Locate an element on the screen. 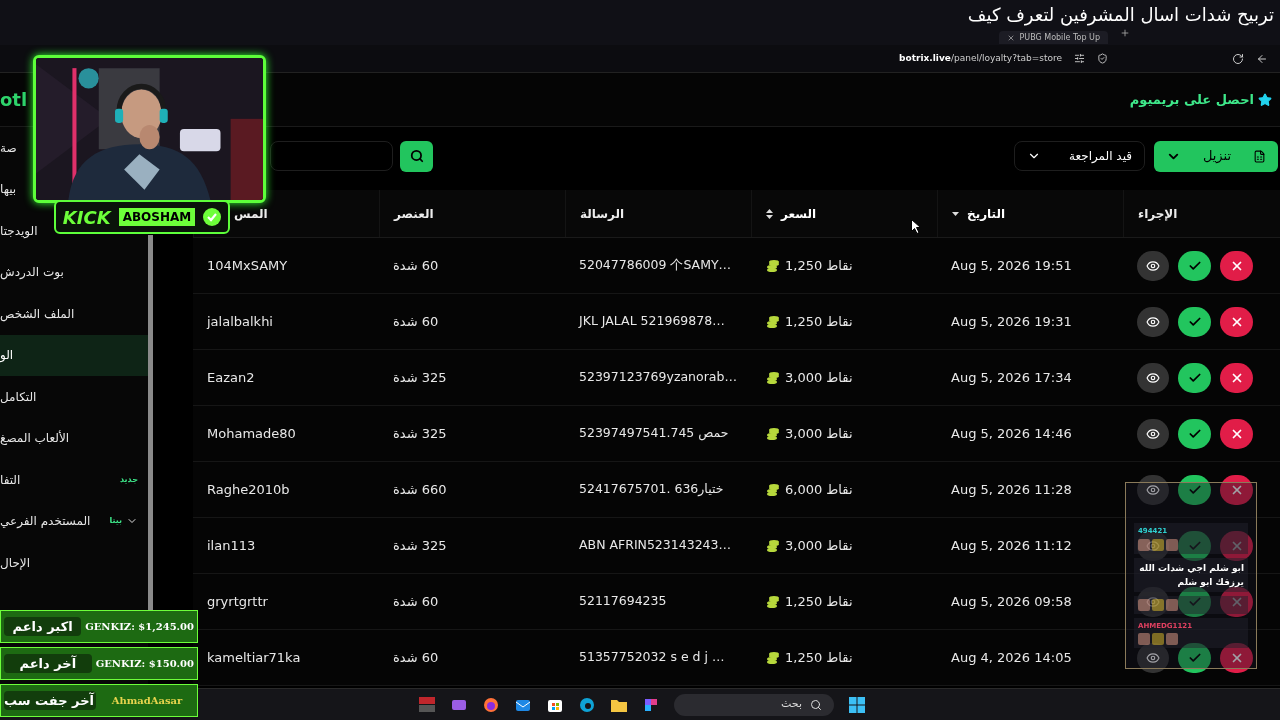 This screenshot has height=720, width=1280. table-cell-text: Aug 5, 2026 09:58 is located at coordinates (1011, 601).